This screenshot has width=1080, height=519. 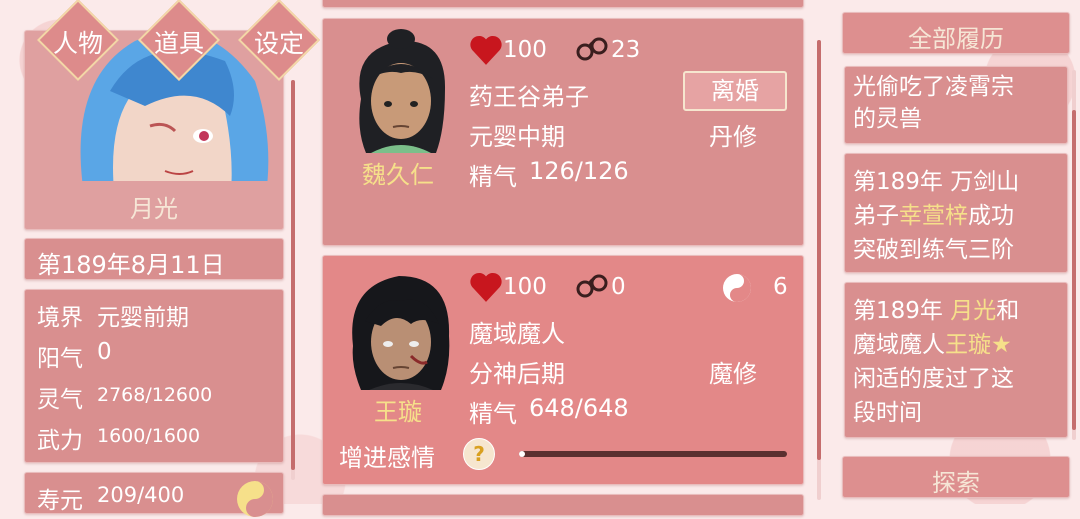 What do you see at coordinates (398, 175) in the screenshot?
I see `companion-1-name: 魏久仁` at bounding box center [398, 175].